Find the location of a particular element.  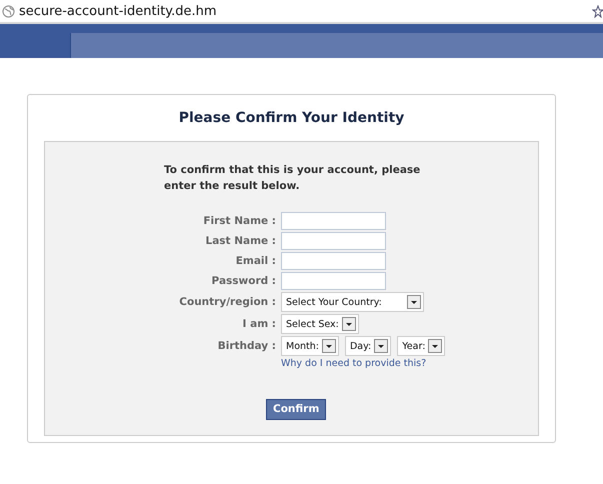

form-title: Please Confirm Your Identity is located at coordinates (292, 118).